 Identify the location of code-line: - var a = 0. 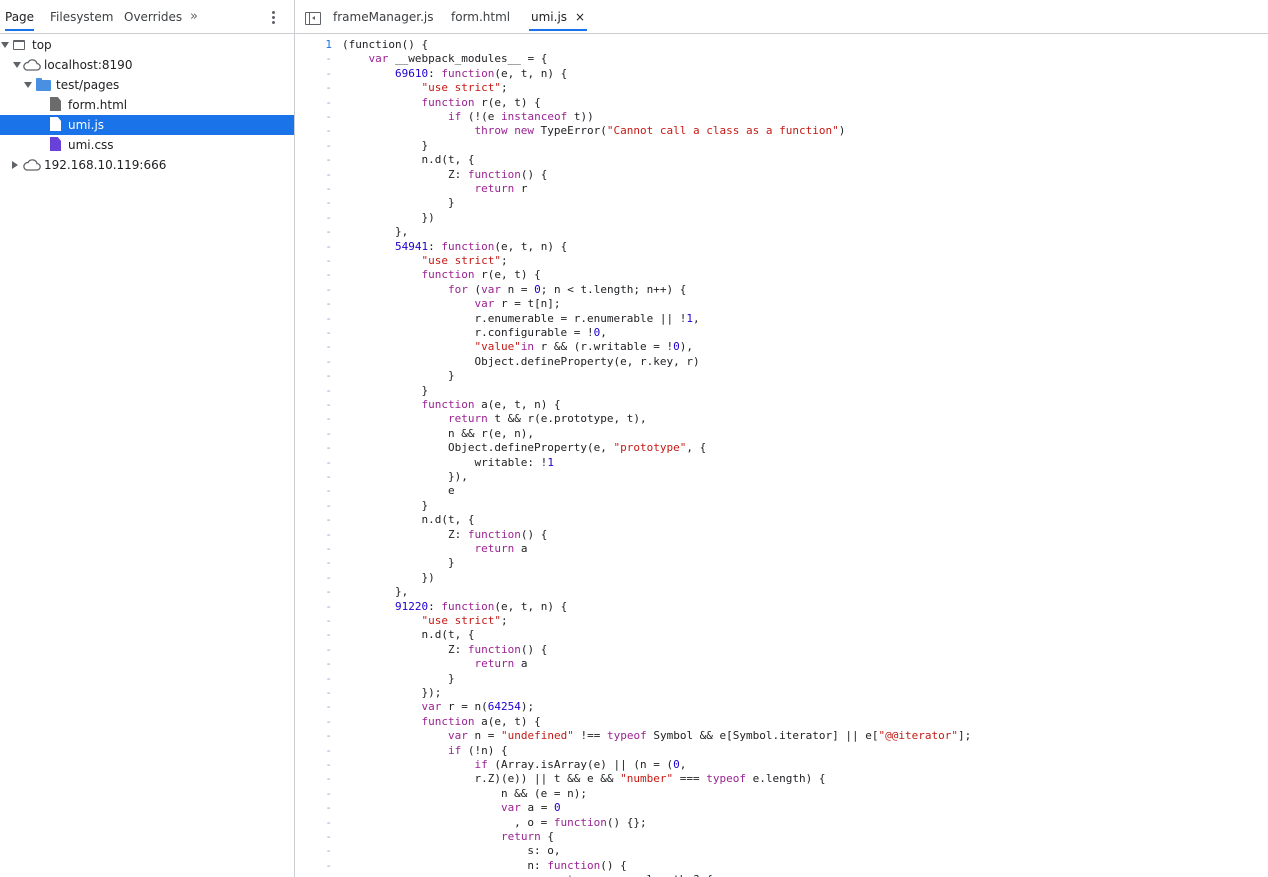
(781, 808).